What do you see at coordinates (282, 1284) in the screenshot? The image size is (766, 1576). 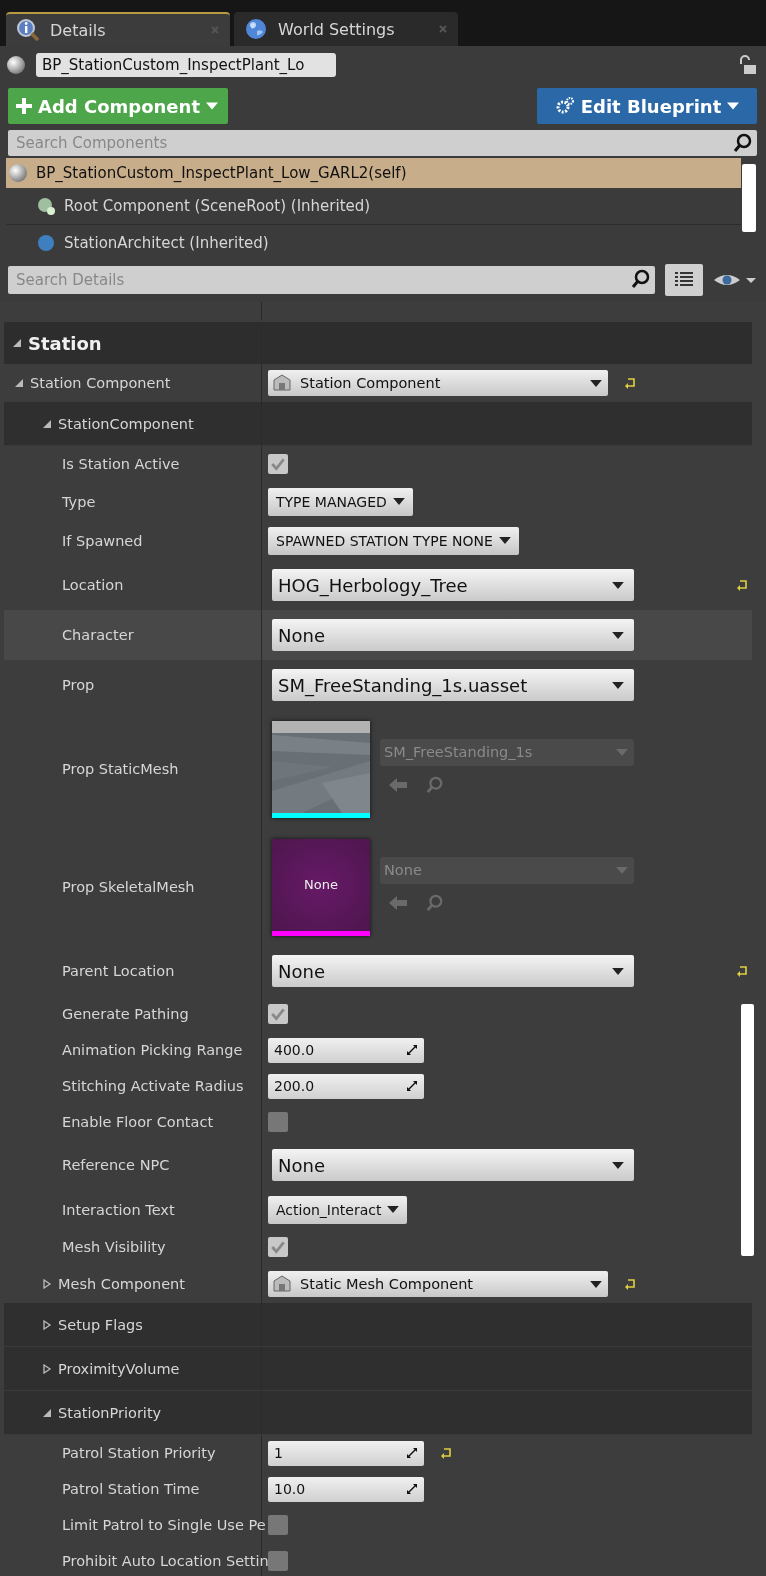 I see `house-icon` at bounding box center [282, 1284].